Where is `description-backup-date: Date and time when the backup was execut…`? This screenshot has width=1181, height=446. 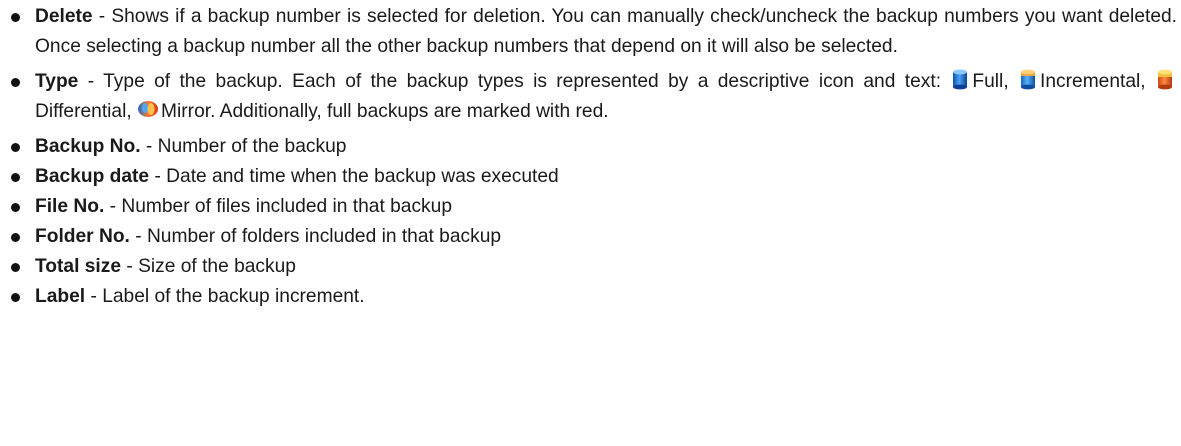
description-backup-date: Date and time when the backup was execut… is located at coordinates (362, 176).